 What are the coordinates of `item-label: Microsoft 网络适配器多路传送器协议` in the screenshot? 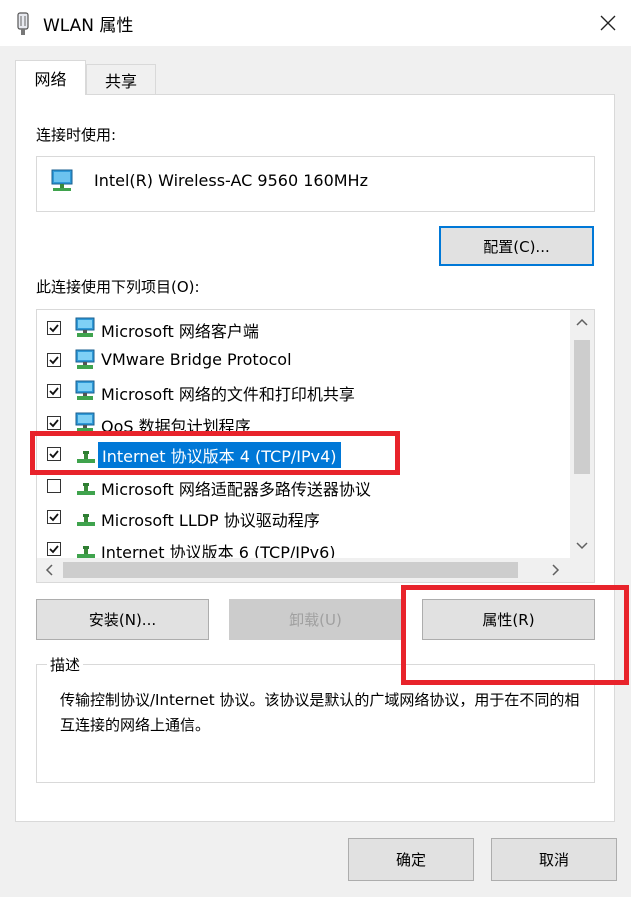 It's located at (236, 489).